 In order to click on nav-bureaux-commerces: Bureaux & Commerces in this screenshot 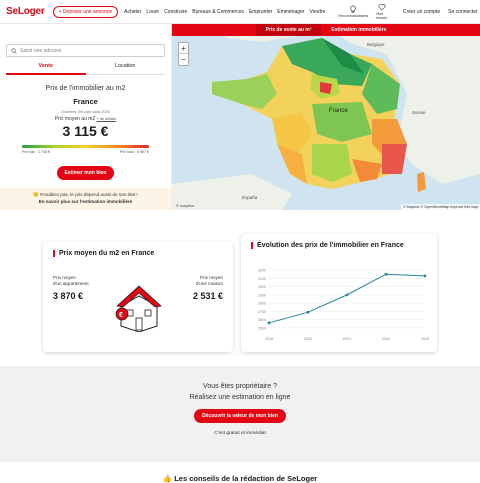, I will do `click(218, 12)`.